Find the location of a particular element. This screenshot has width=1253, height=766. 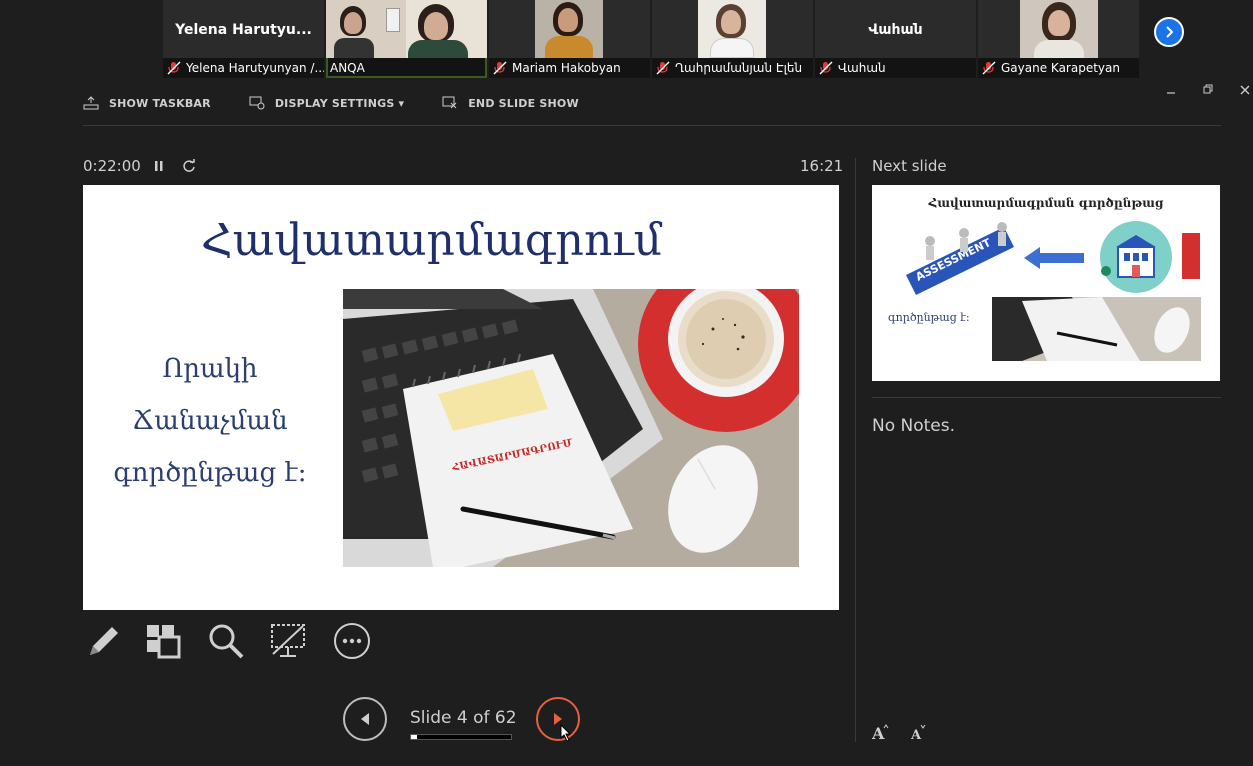

participant-name: Mariam Hakobyan is located at coordinates (566, 68).